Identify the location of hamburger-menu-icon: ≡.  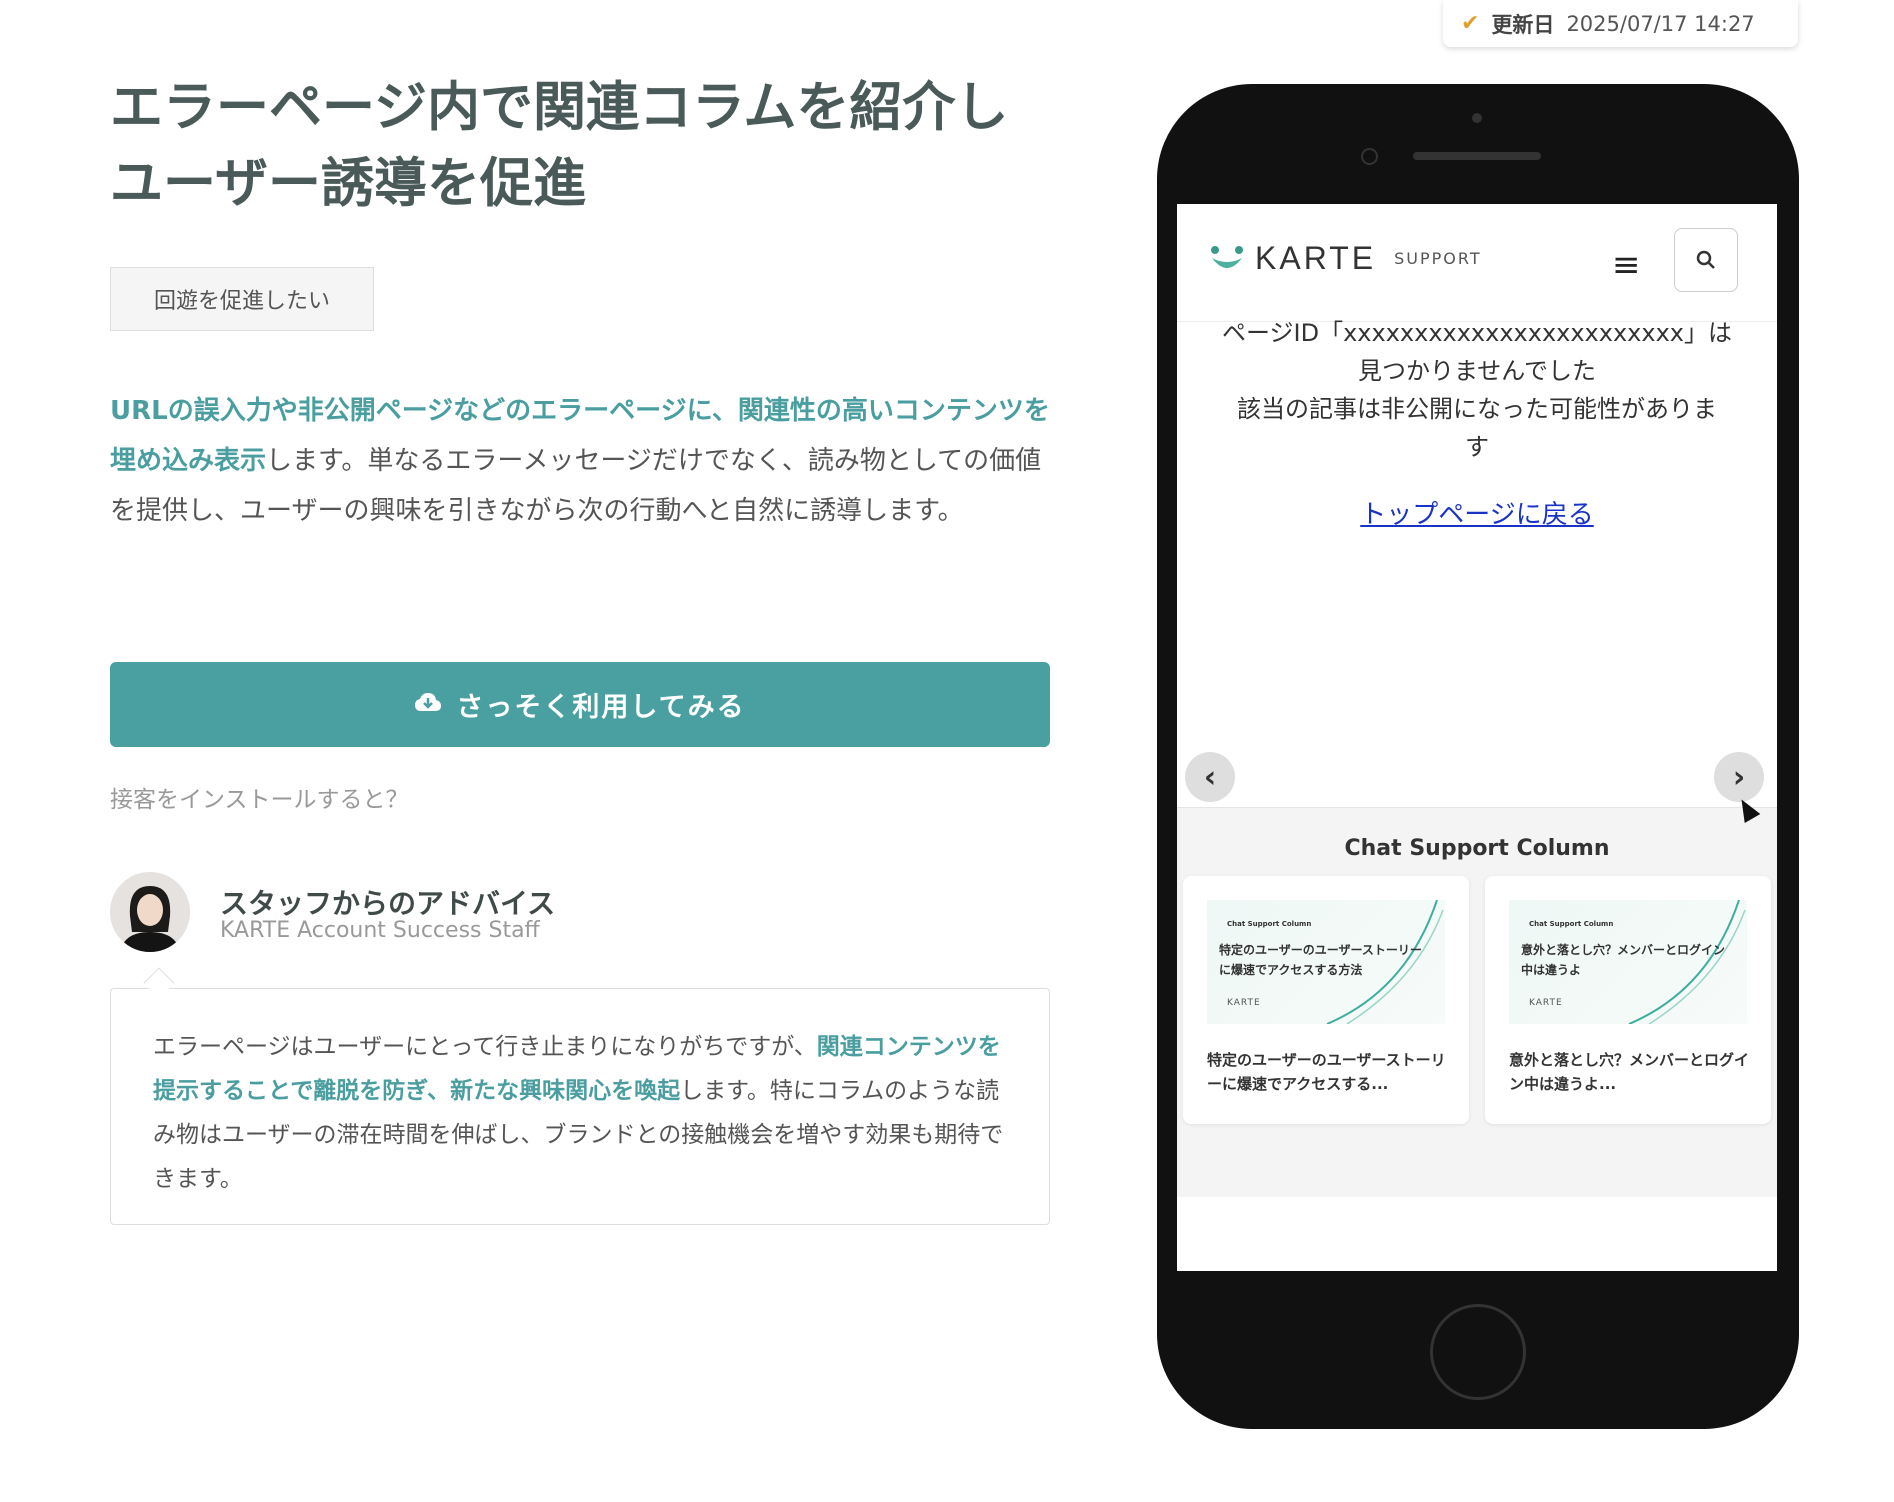
(1626, 265).